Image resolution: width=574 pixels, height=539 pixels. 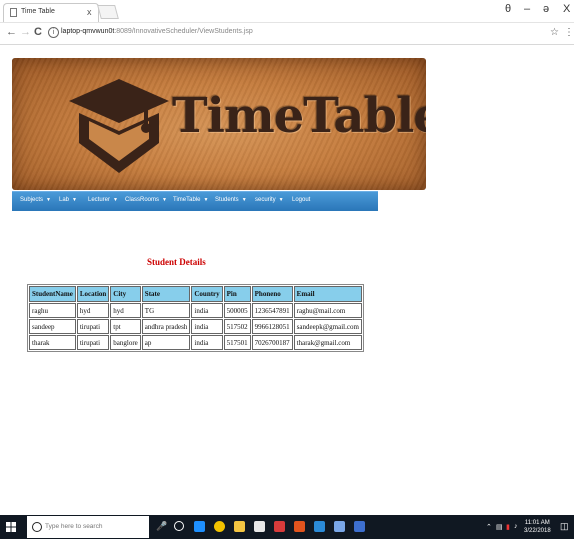 I want to click on table-cell: raghu, so click(x=52, y=310).